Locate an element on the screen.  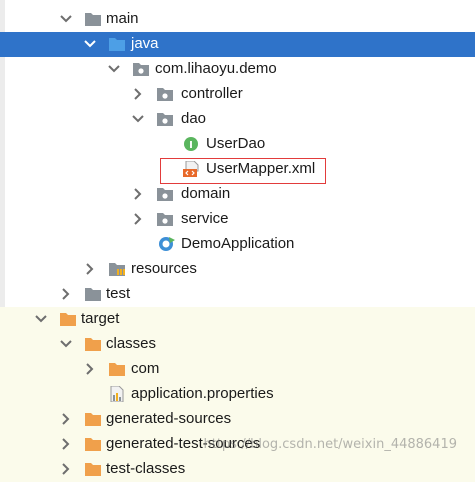
tree-row-generated-sources: generated-sources is located at coordinates (237, 419).